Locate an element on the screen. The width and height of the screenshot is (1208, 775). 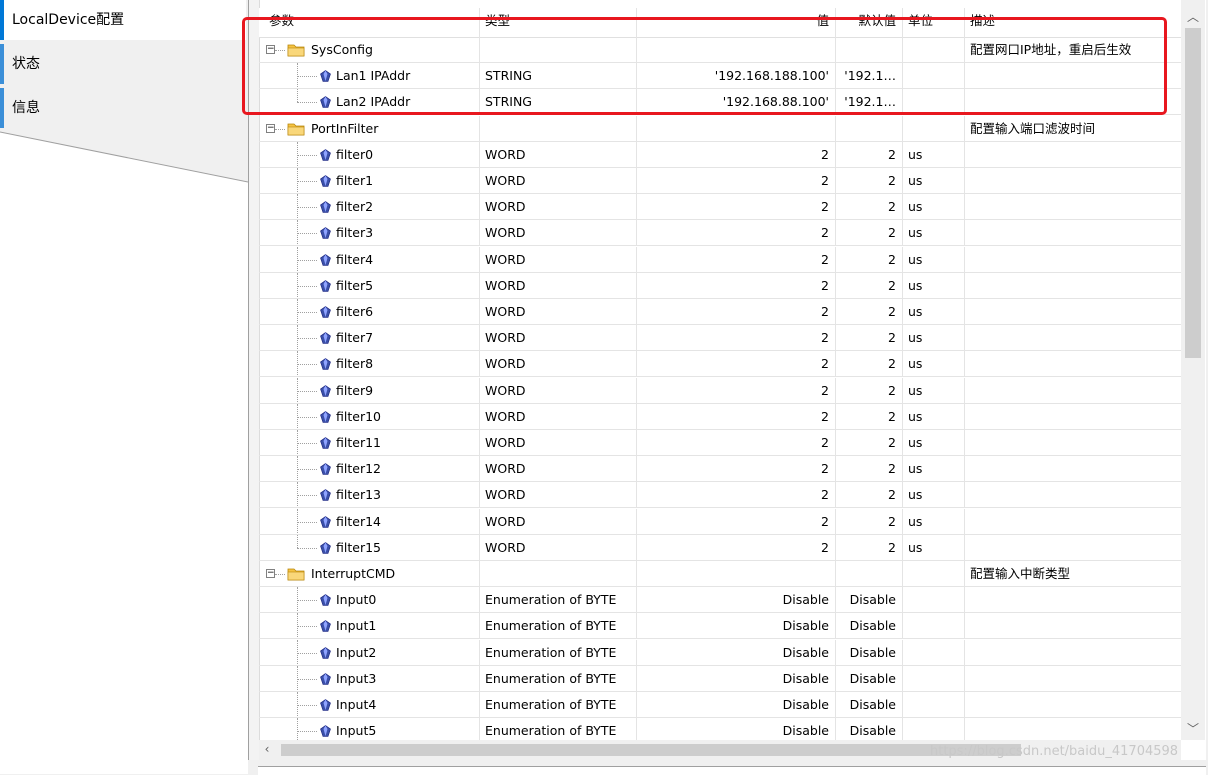
parameter-row: filter12 WORD 2 2 us is located at coordinates (720, 469).